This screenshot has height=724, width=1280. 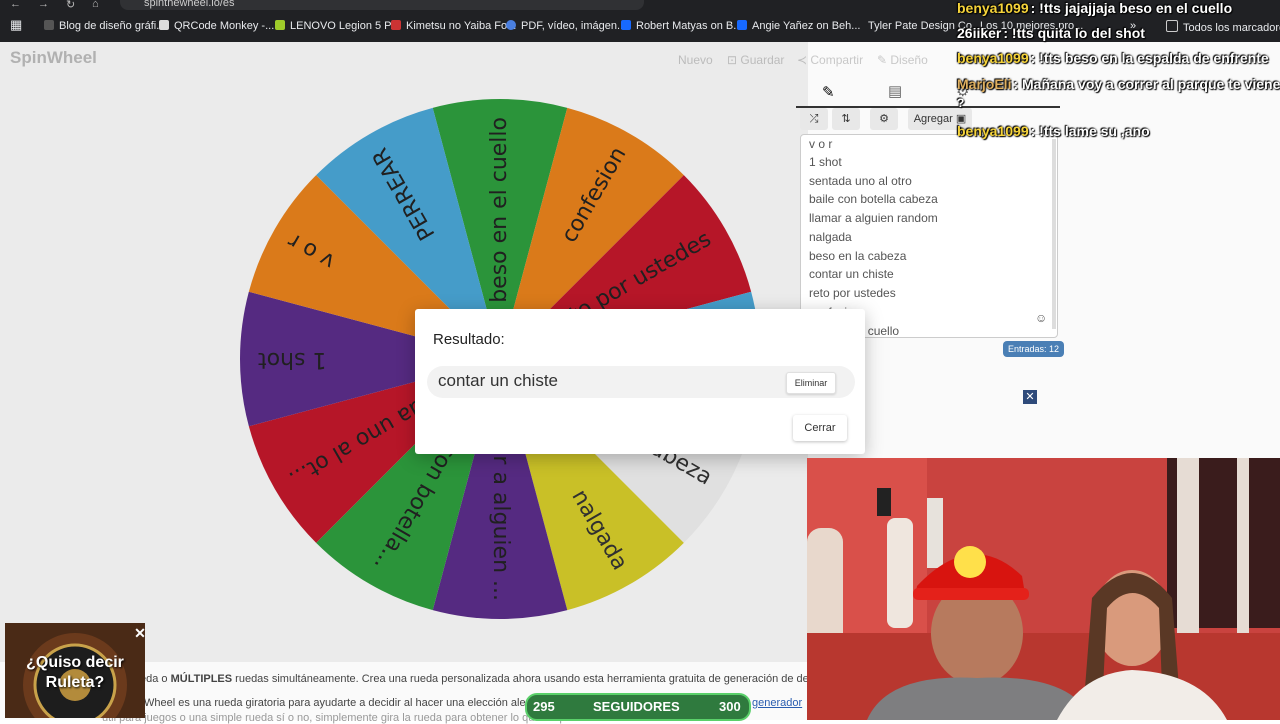 I want to click on apps-grid-icon: ▦, so click(x=16, y=25).